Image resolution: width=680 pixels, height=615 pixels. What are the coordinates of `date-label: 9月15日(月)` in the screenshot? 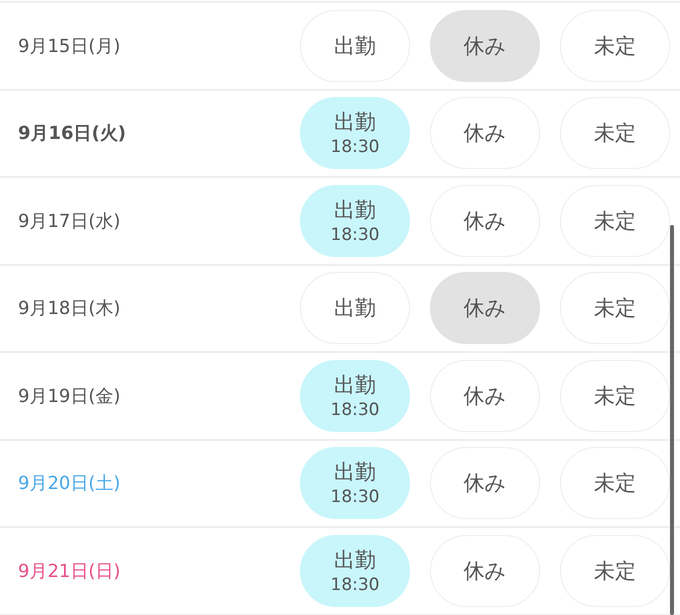 It's located at (70, 46).